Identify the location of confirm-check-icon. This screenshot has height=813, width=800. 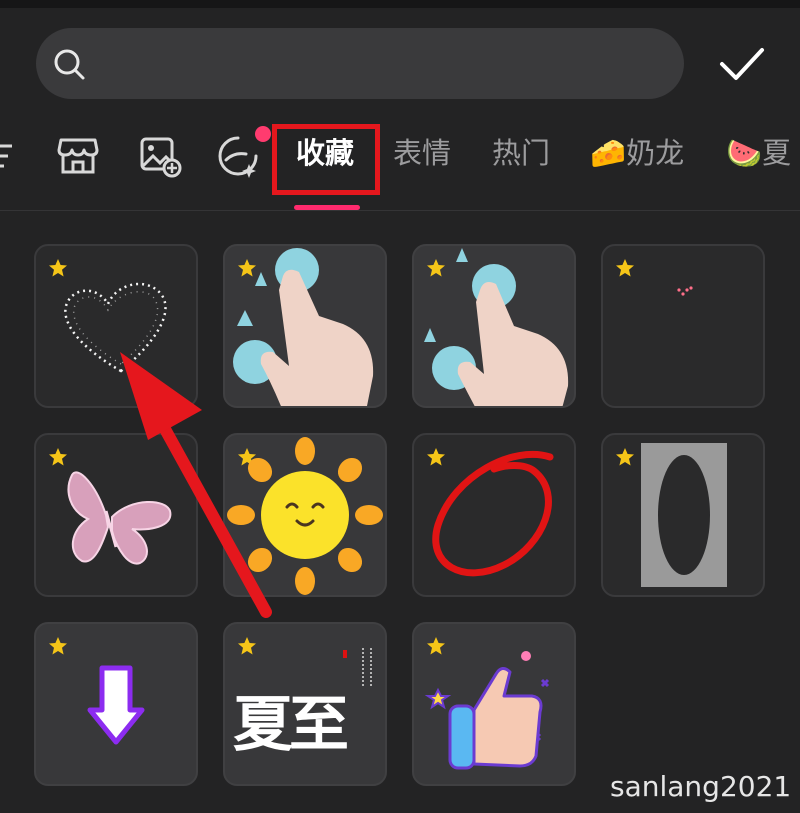
(742, 65).